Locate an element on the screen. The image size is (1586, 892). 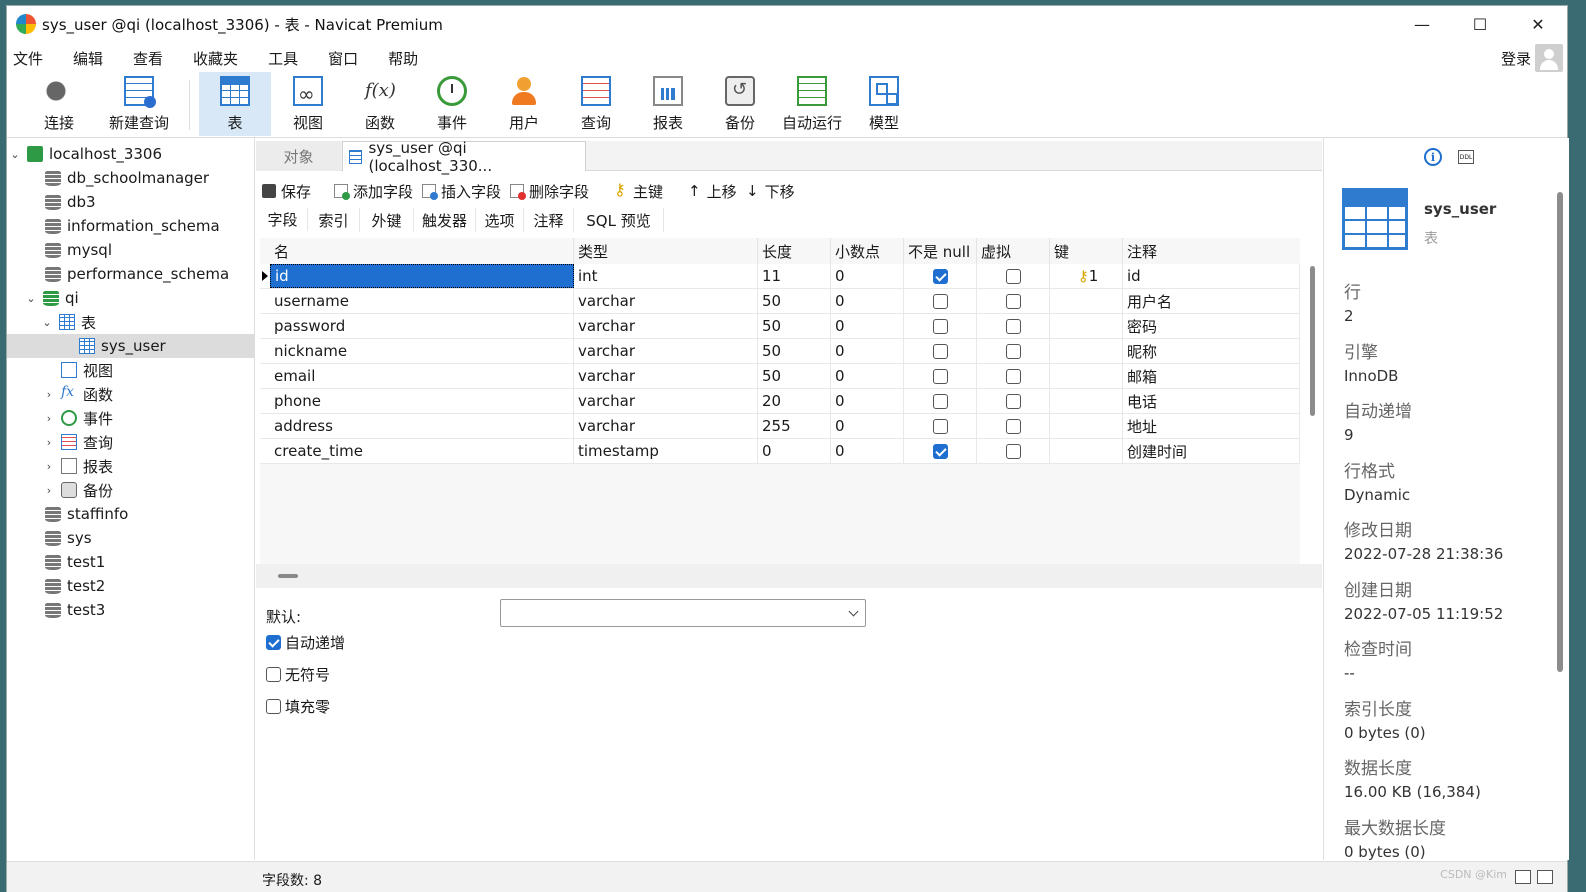
model-button: 模型 is located at coordinates (884, 104).